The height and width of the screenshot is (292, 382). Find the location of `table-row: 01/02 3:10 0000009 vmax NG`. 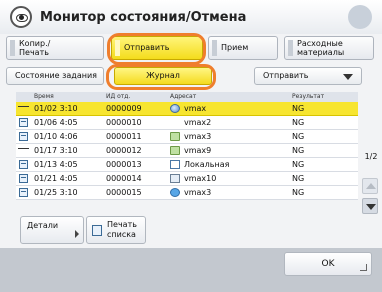

table-row: 01/02 3:10 0000009 vmax NG is located at coordinates (187, 109).